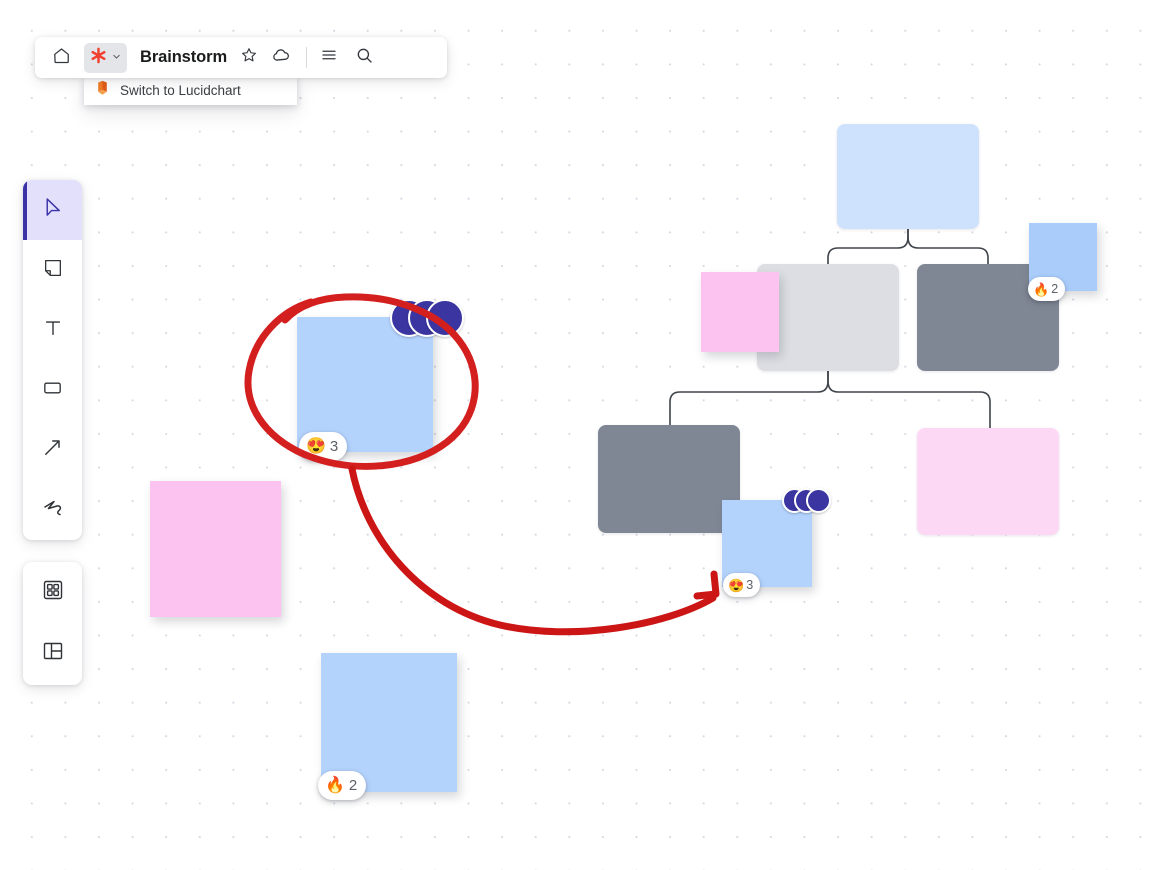 The image size is (1160, 870). I want to click on menu-item-switch-to-lucidchart: Switch to Lucidchart, so click(180, 90).